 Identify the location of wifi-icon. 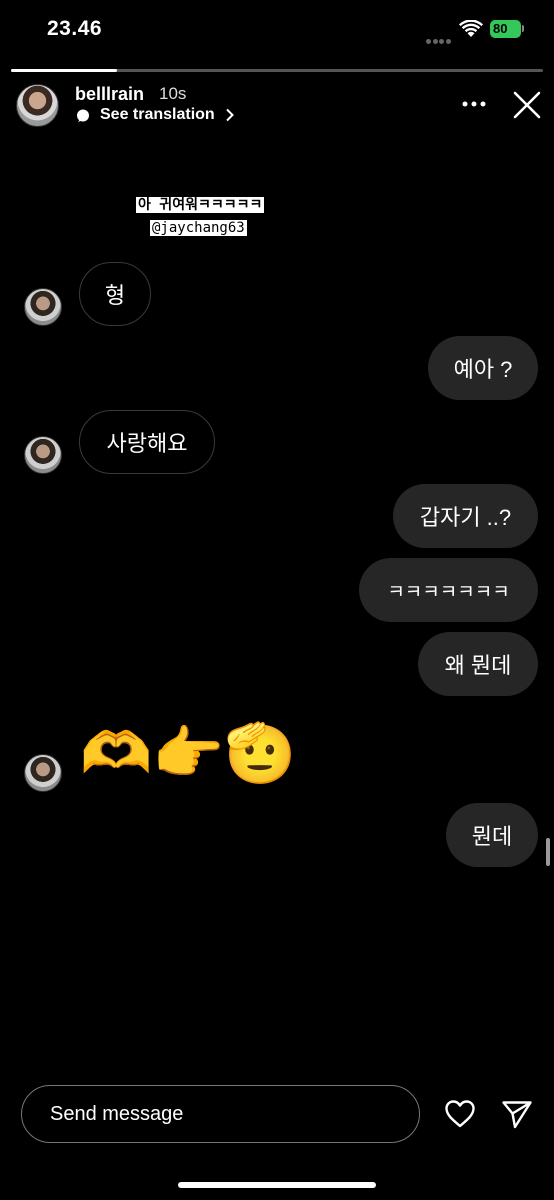
(471, 28).